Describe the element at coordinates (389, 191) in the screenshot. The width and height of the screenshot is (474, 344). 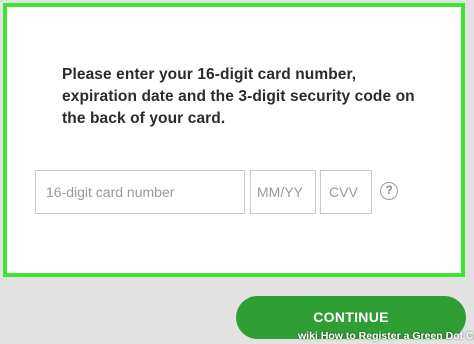
I see `help-icon: ?` at that location.